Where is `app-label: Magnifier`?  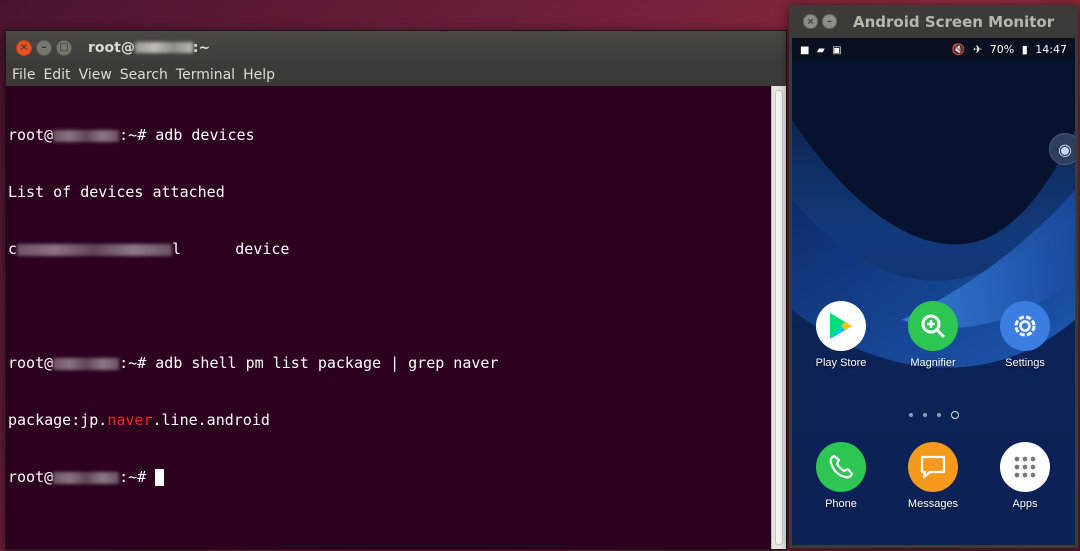 app-label: Magnifier is located at coordinates (933, 363).